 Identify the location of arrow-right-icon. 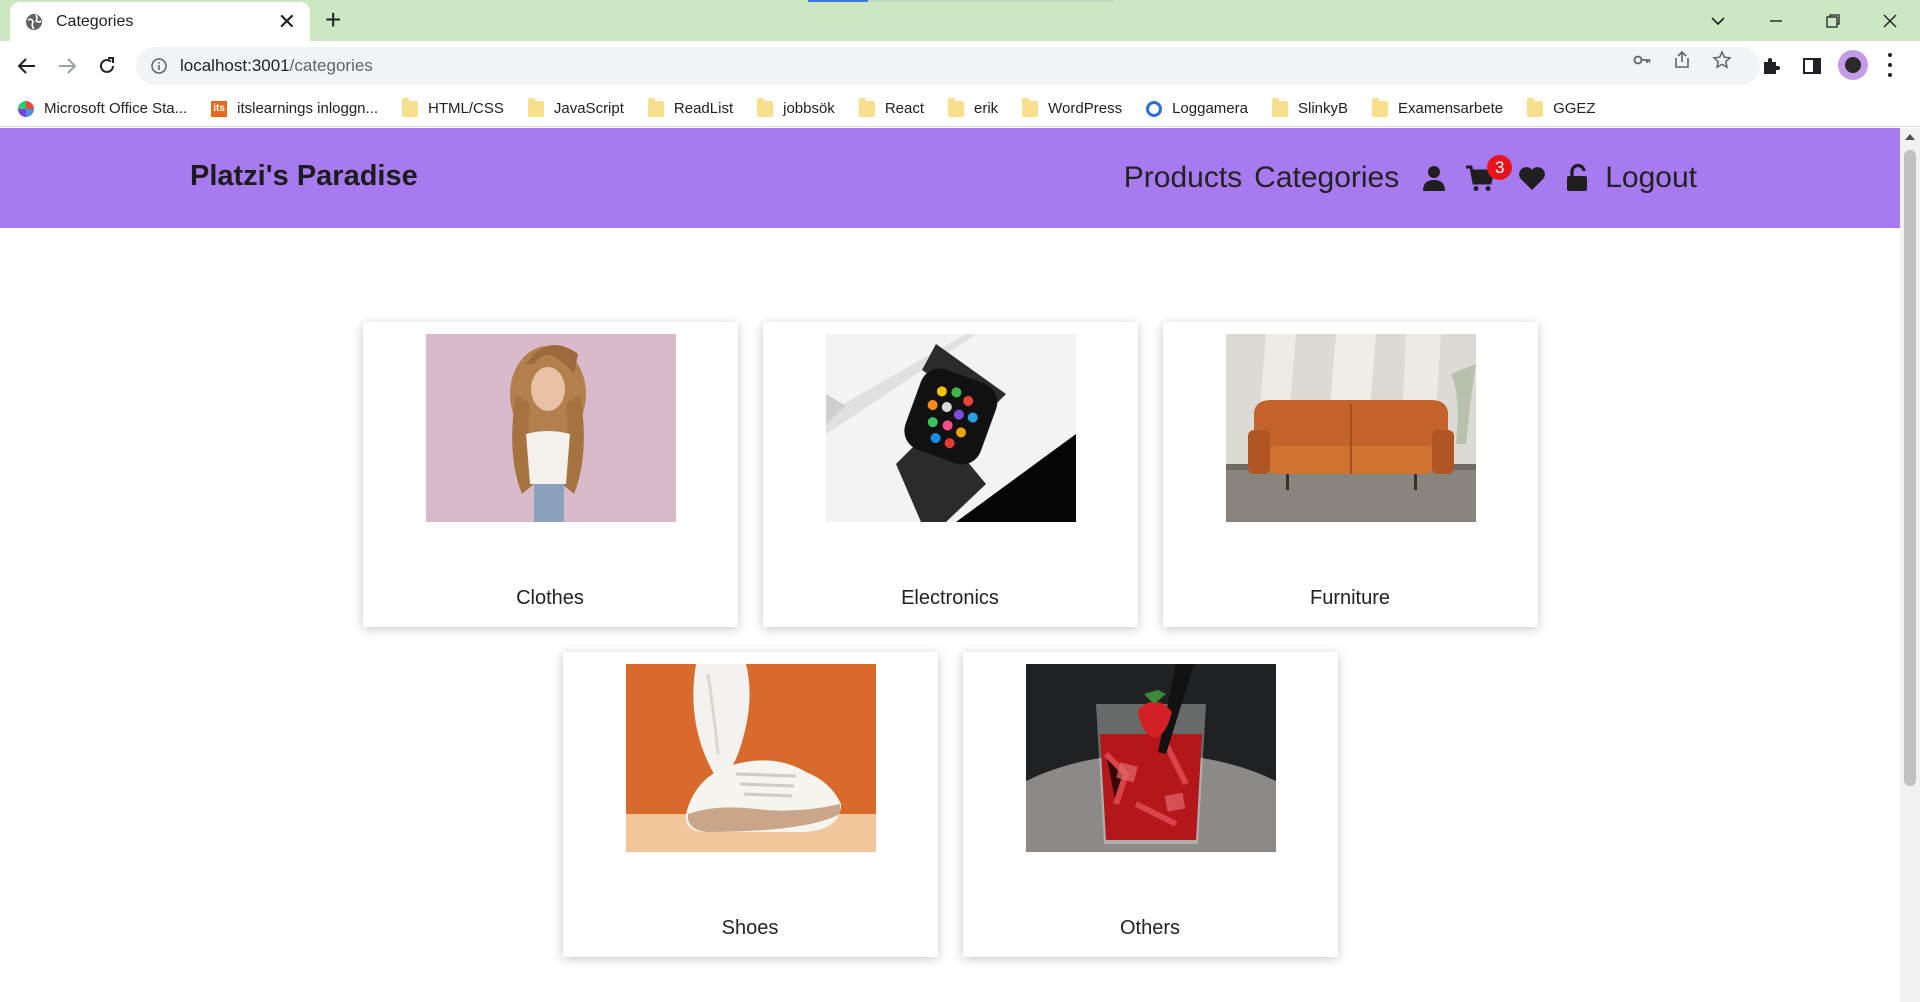
(68, 66).